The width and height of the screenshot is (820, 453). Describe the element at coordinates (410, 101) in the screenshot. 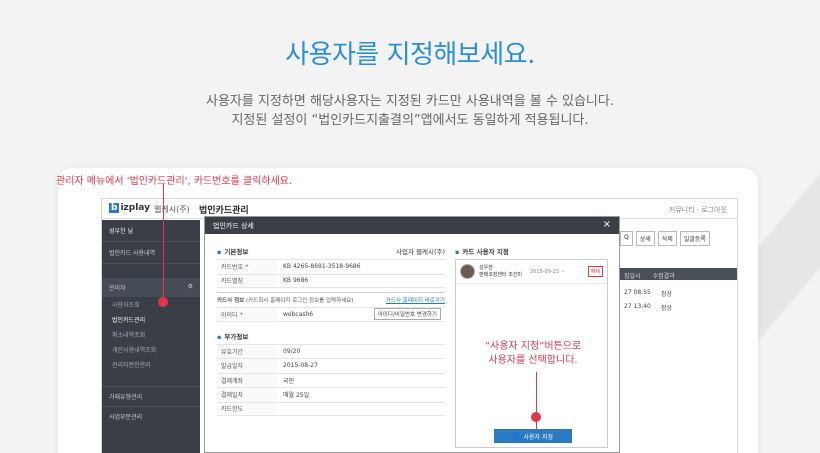

I see `description-line-1: 사용자를 지정하면 해당사용자는 지정된 카드만 사용내역을 볼 수 있습니다.` at that location.